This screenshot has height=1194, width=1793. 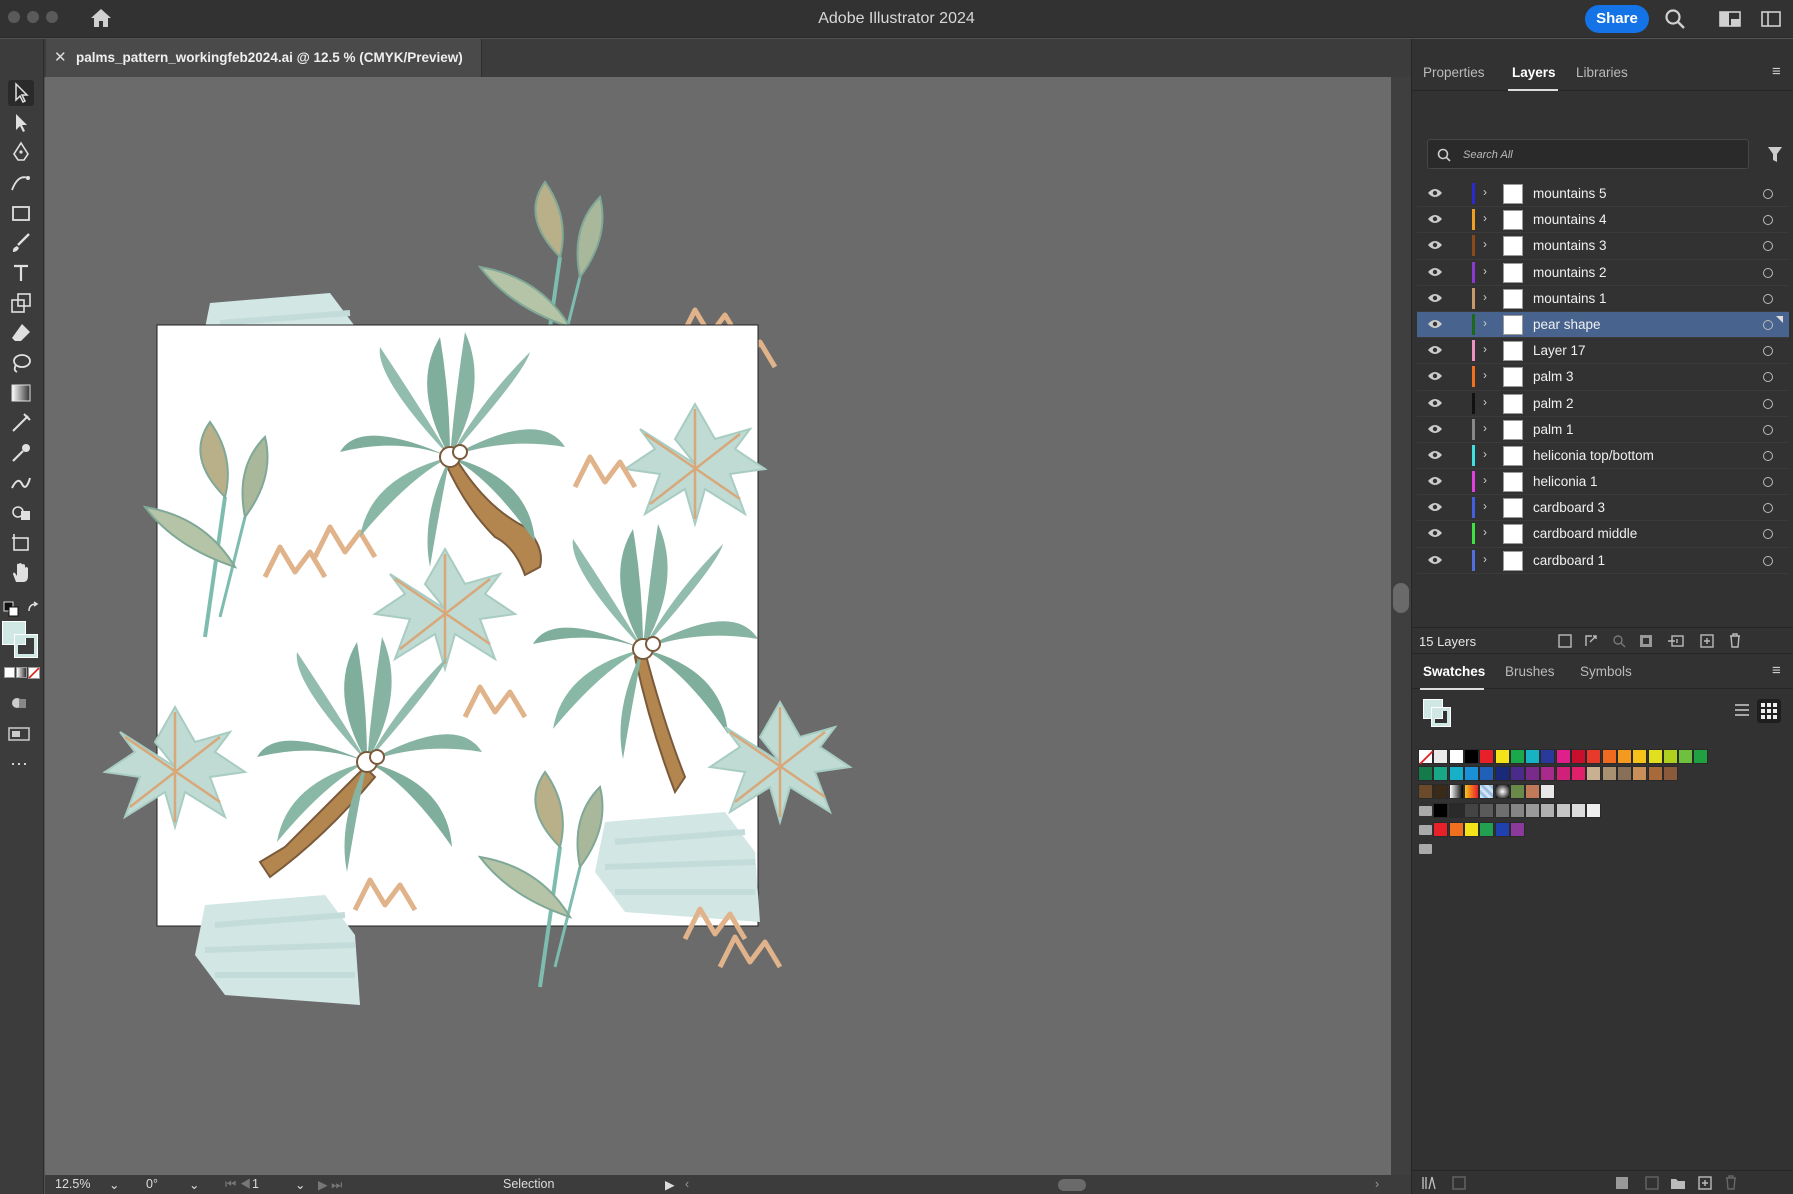 I want to click on search-icon, so click(x=1675, y=19).